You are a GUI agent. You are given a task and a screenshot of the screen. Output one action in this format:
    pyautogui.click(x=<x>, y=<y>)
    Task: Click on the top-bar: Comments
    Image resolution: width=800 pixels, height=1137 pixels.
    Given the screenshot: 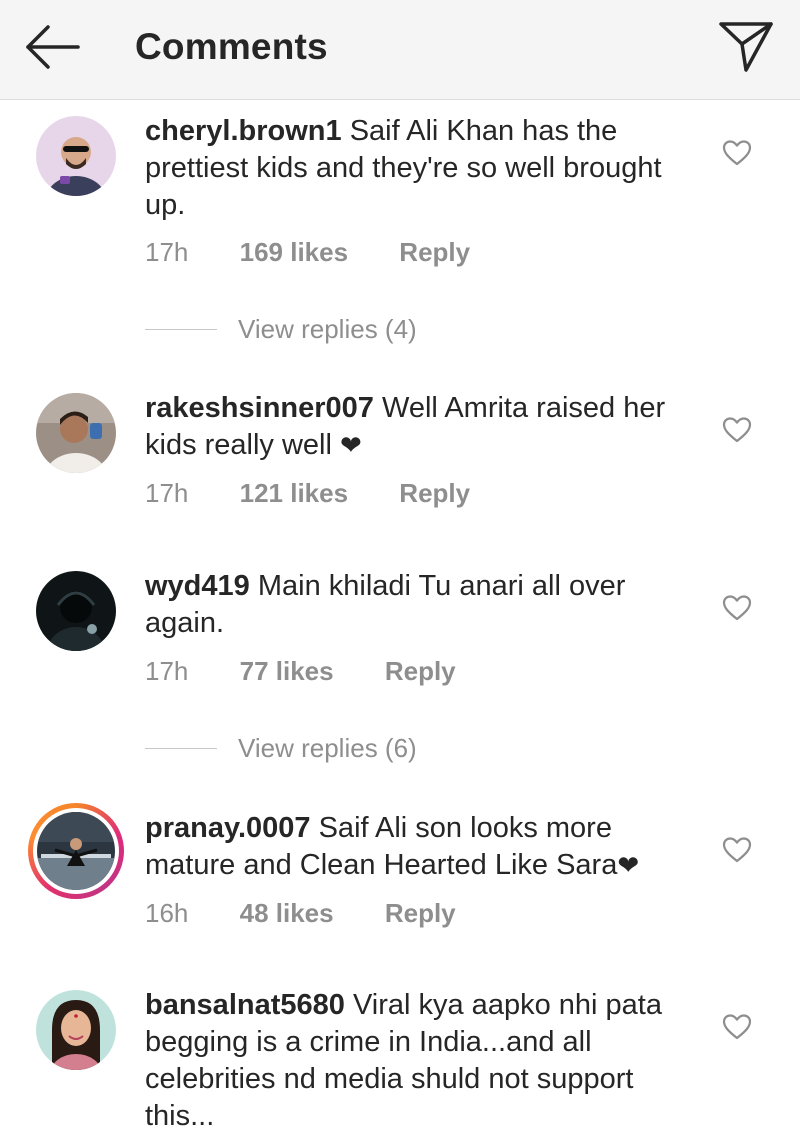 What is the action you would take?
    pyautogui.click(x=400, y=50)
    